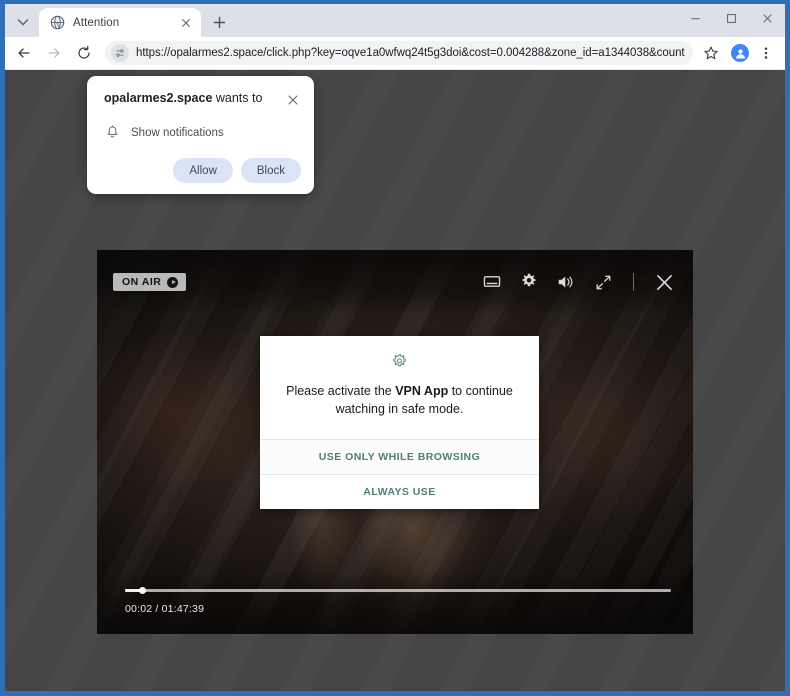 The image size is (790, 696). I want to click on duration: 01:47:39, so click(183, 609).